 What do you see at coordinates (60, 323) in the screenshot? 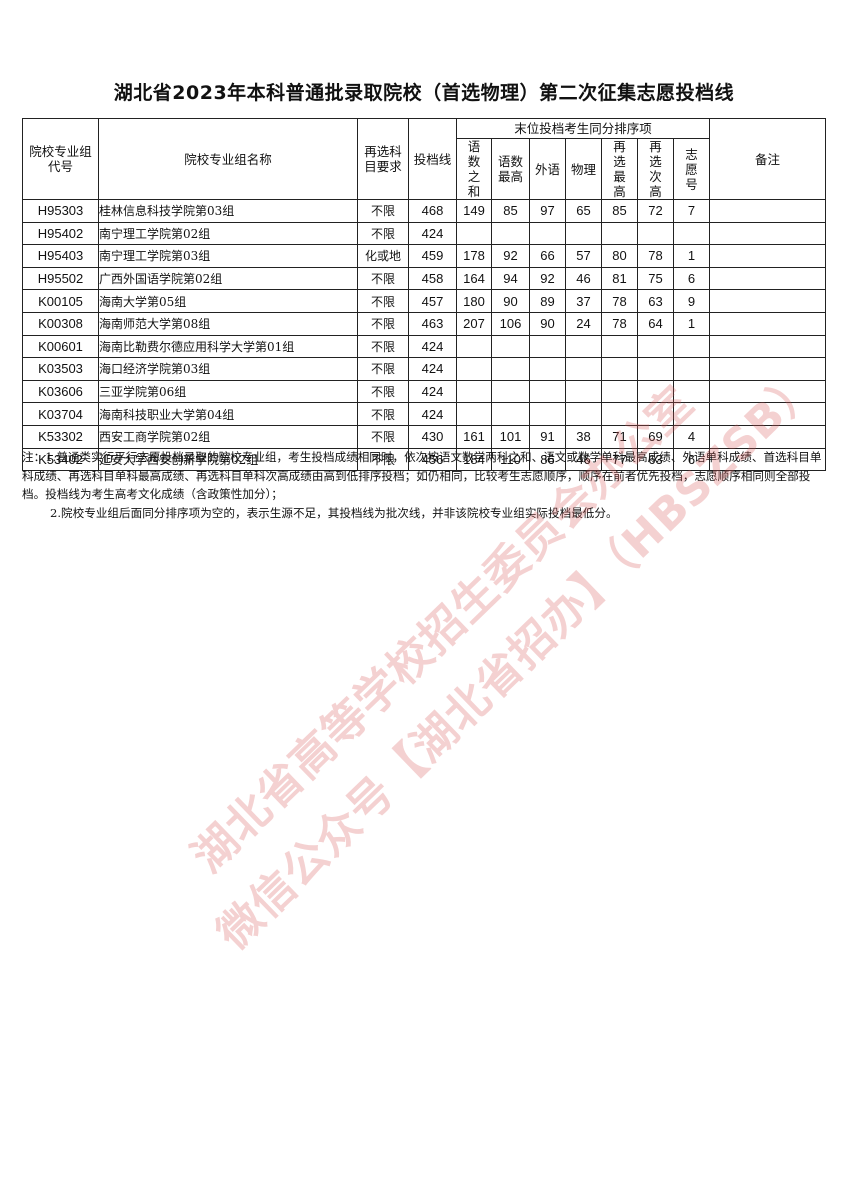
I see `row-code: K00308` at bounding box center [60, 323].